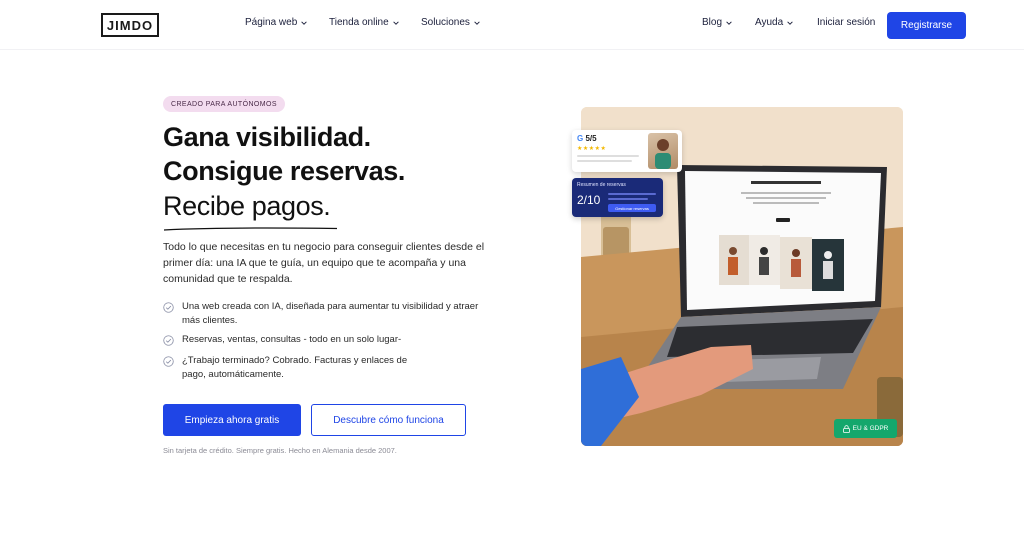 This screenshot has width=1024, height=539. I want to click on booking-count: 2/10, so click(589, 200).